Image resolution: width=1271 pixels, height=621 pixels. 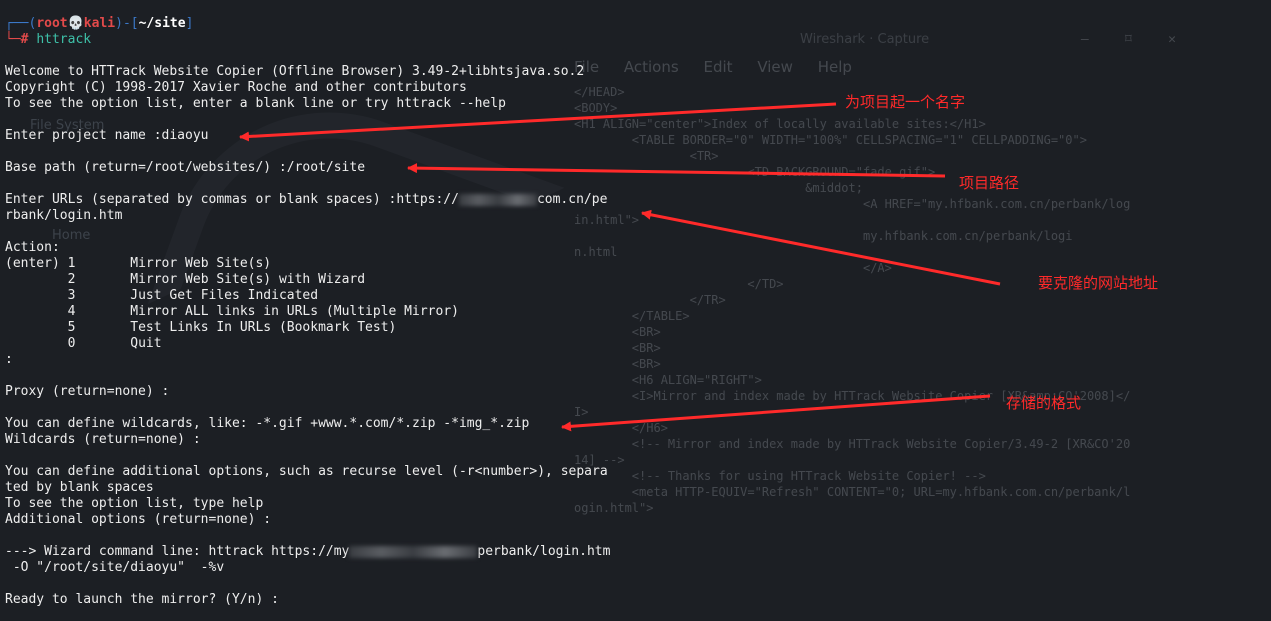 What do you see at coordinates (821, 247) in the screenshot?
I see `arrow-clone-url` at bounding box center [821, 247].